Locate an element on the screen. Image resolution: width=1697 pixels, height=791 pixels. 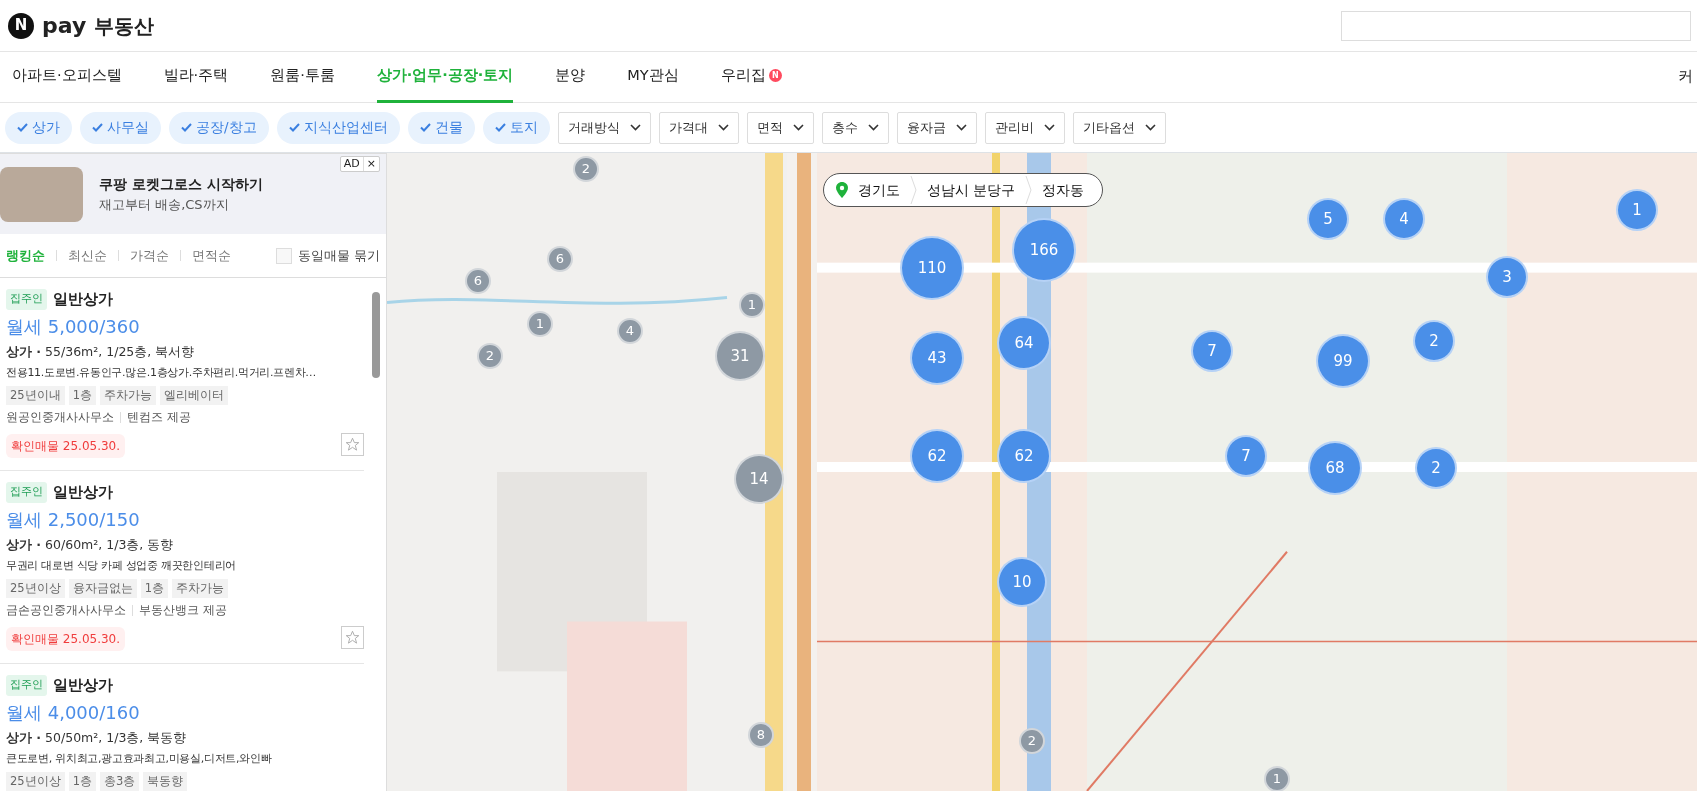
filter-dropdown: 거래방식 is located at coordinates (604, 127).